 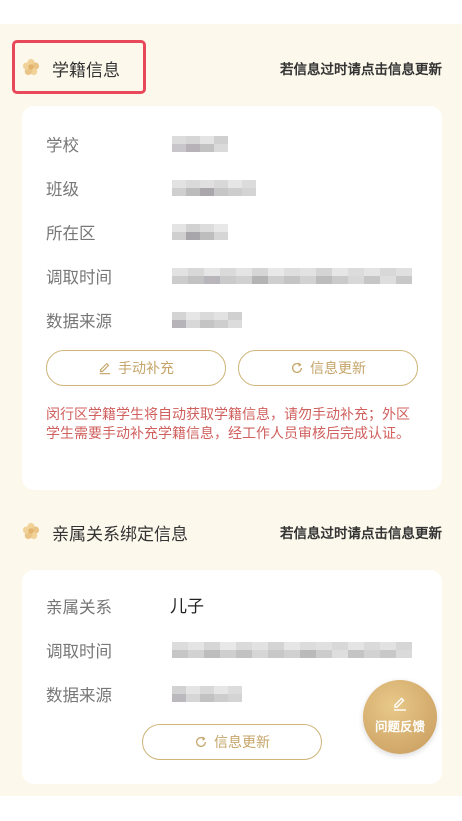 I want to click on row-label: 亲属关系, so click(x=79, y=607).